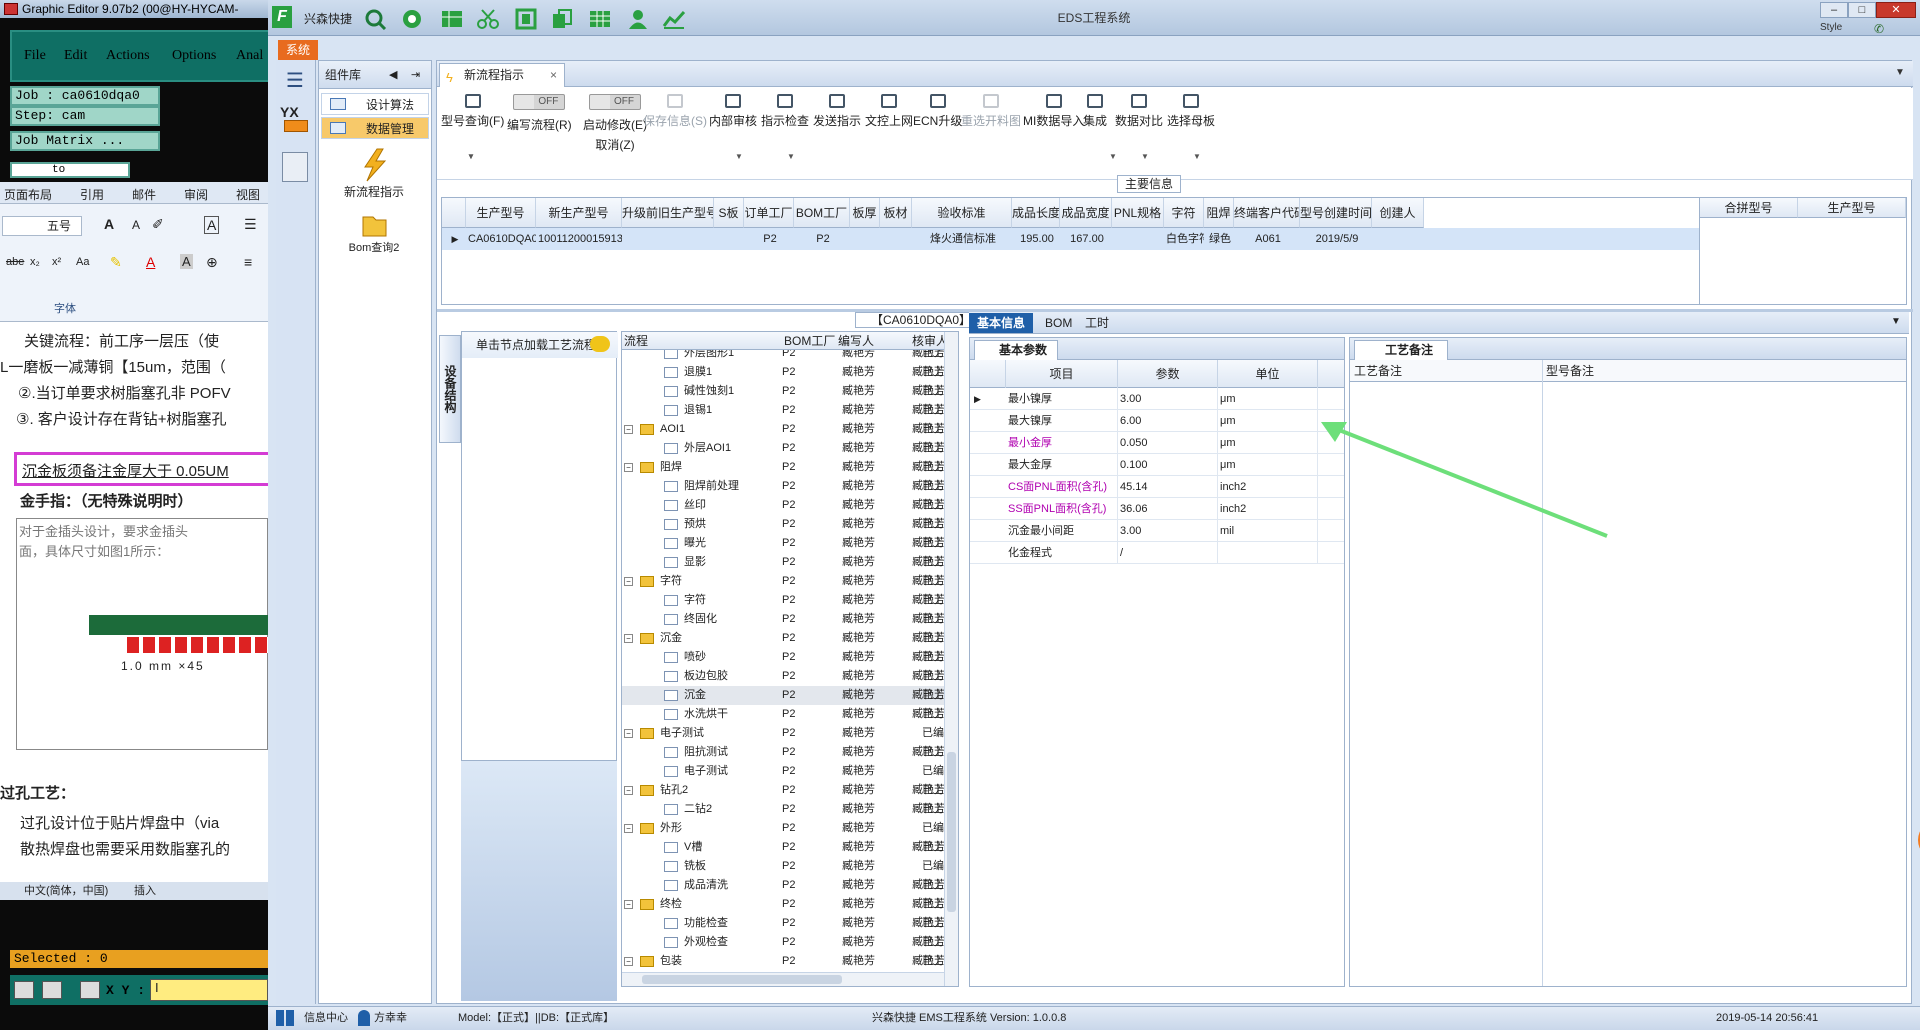 This screenshot has height=1030, width=1920. Describe the element at coordinates (15, 262) in the screenshot. I see `strikethrough-icon: abe` at that location.